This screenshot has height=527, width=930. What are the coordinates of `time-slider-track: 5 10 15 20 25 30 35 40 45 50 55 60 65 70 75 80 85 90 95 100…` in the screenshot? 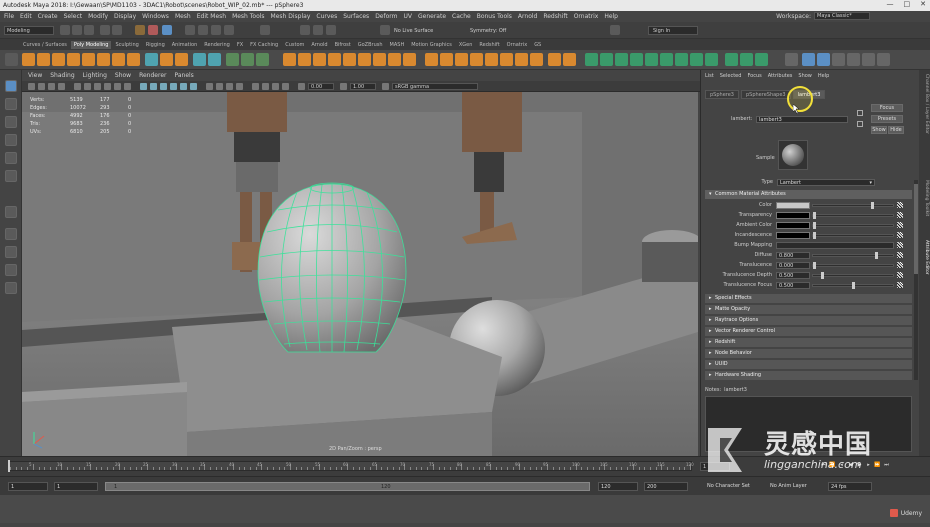 It's located at (351, 466).